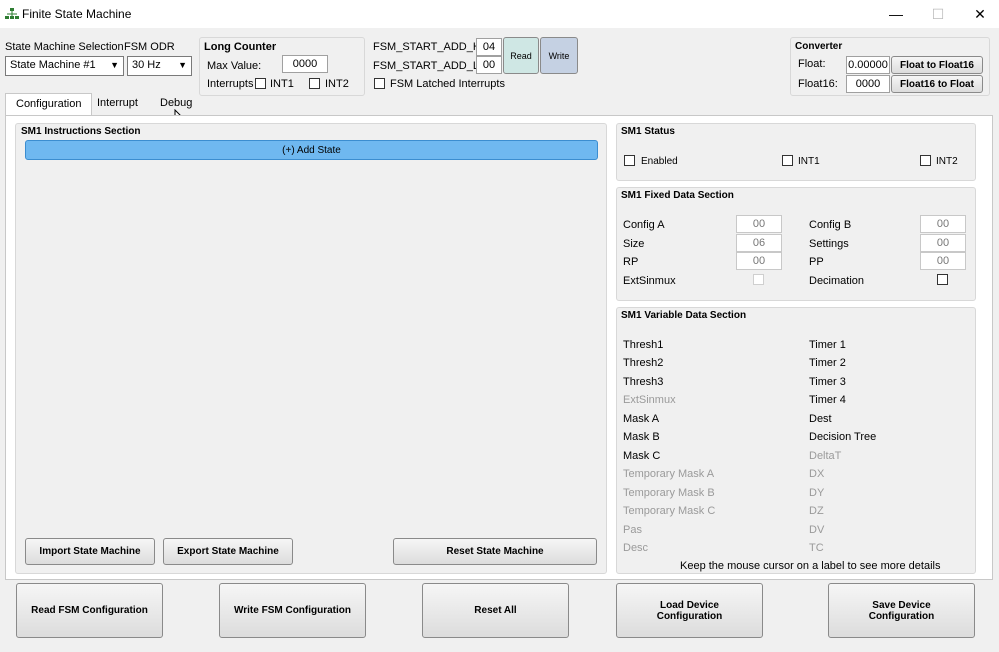  What do you see at coordinates (53, 65) in the screenshot?
I see `sm-selection-value: State Machine #1` at bounding box center [53, 65].